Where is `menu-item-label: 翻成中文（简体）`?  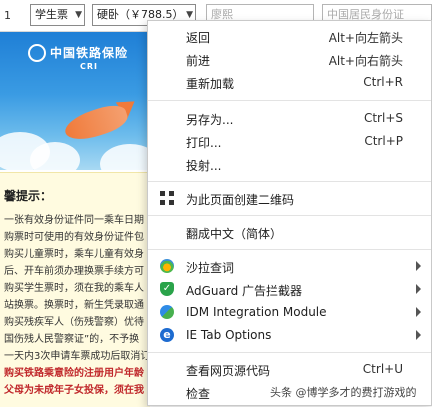
menu-item-label: 翻成中文（简体） is located at coordinates (234, 234).